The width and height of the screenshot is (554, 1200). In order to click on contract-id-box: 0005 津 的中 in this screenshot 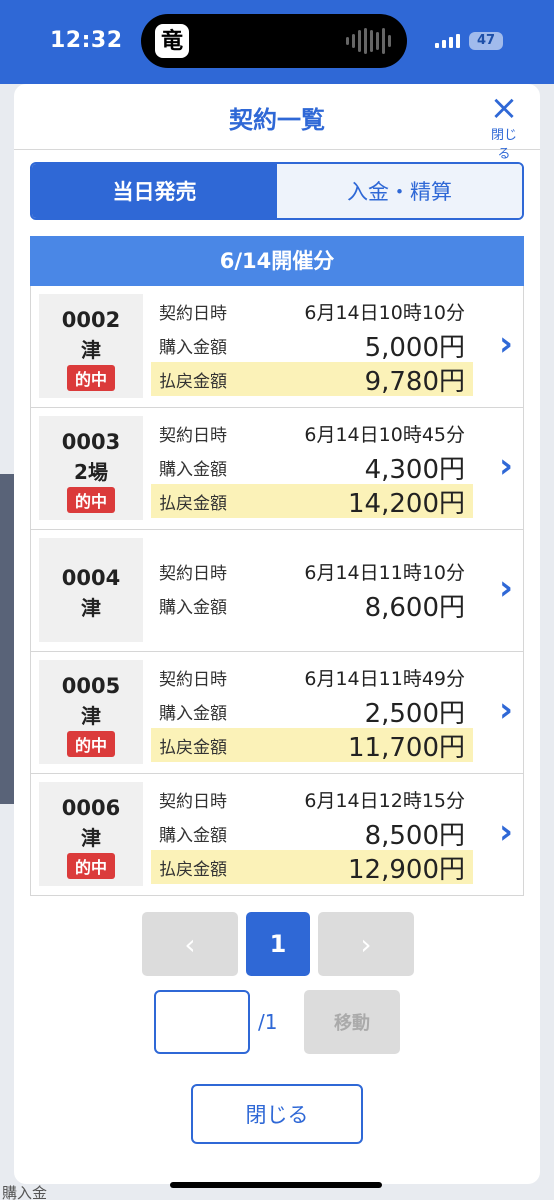, I will do `click(91, 712)`.